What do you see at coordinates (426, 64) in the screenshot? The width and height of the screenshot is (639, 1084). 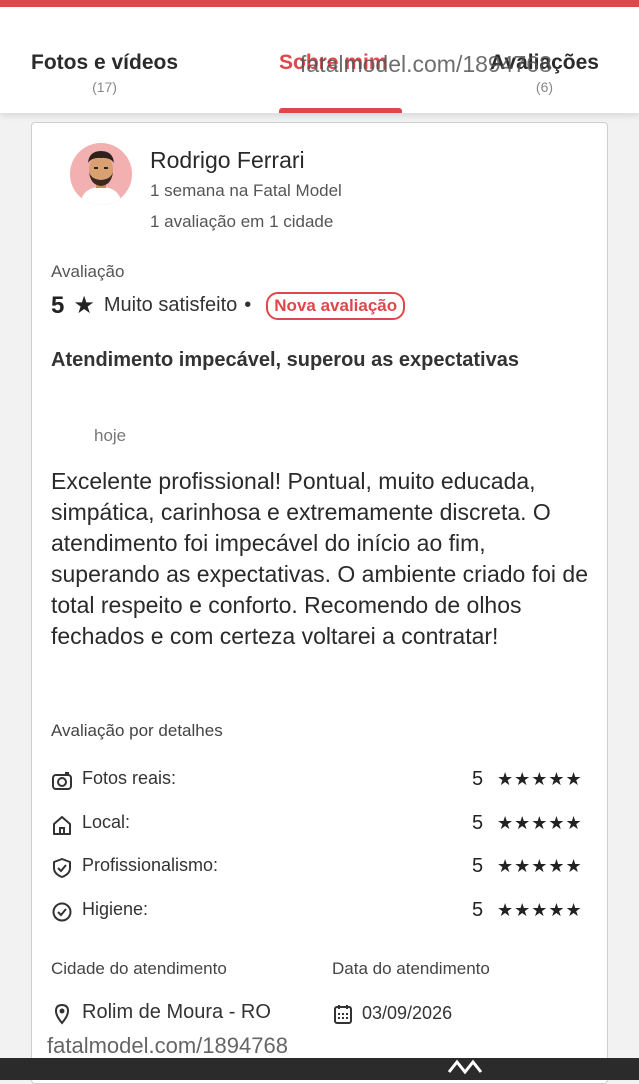 I see `watermark-top: fatalmodel.com/1894768` at bounding box center [426, 64].